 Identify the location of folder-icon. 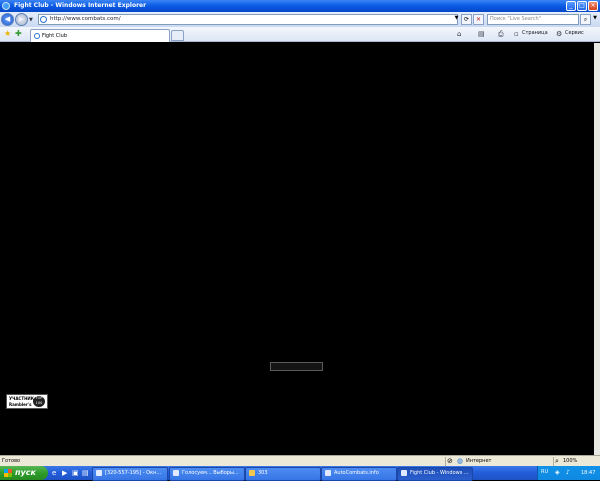
(252, 473).